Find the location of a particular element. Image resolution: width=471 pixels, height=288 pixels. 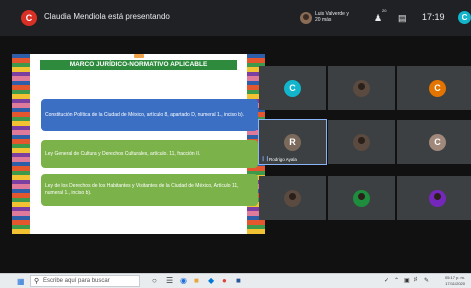

chrome-icon: ● is located at coordinates (224, 281).